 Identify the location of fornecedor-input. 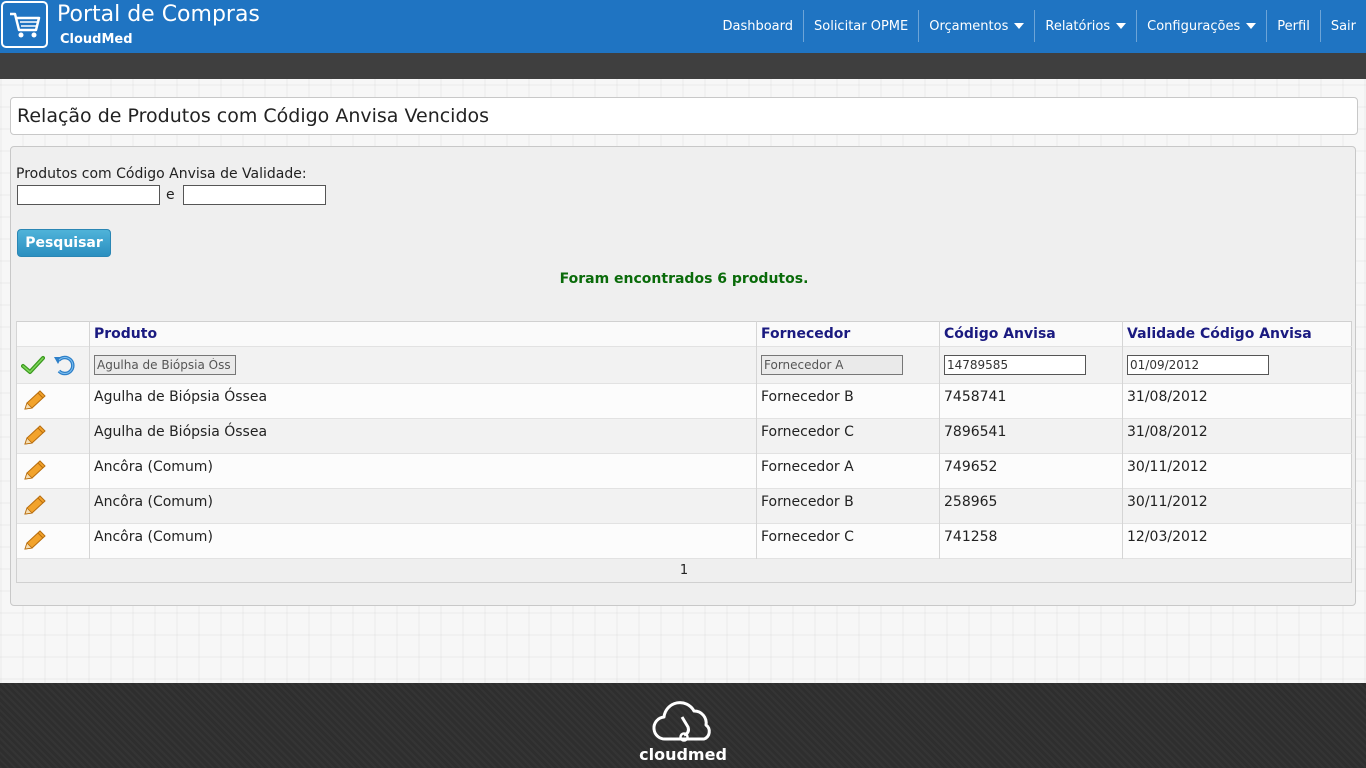
(832, 365).